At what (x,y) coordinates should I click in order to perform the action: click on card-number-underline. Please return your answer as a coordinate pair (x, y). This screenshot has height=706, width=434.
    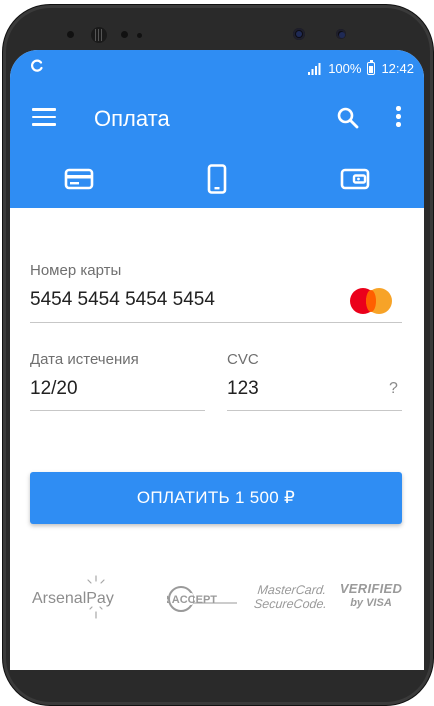
    Looking at the image, I should click on (216, 322).